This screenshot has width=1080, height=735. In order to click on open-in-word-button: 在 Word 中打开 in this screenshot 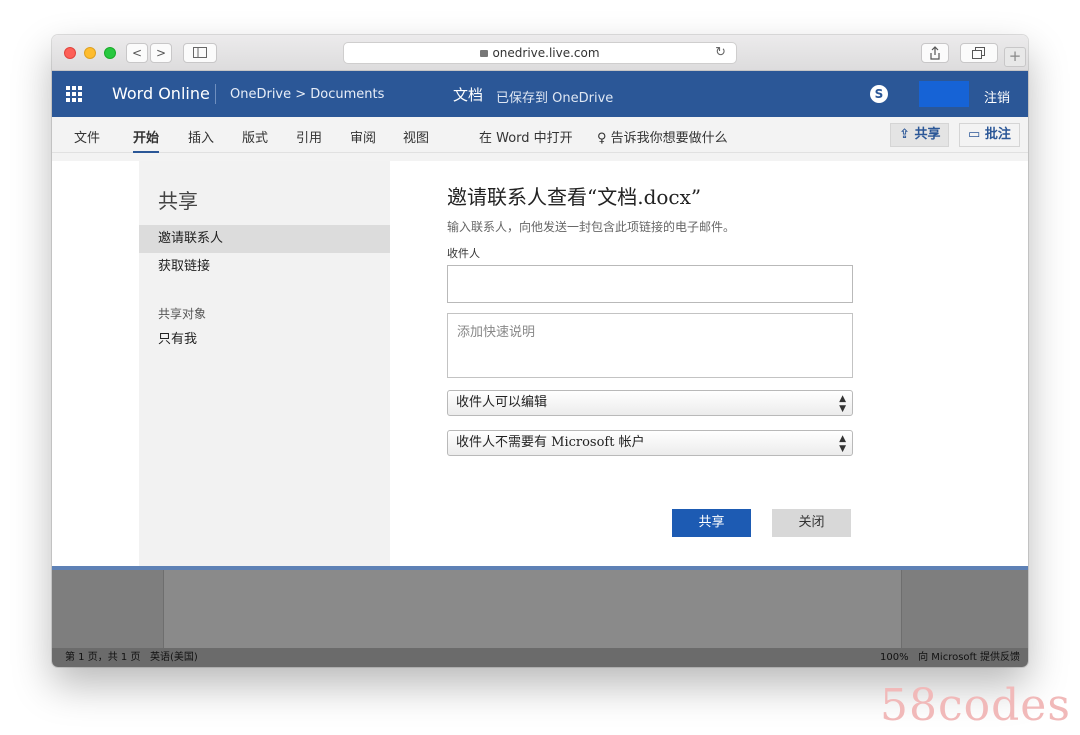, I will do `click(526, 136)`.